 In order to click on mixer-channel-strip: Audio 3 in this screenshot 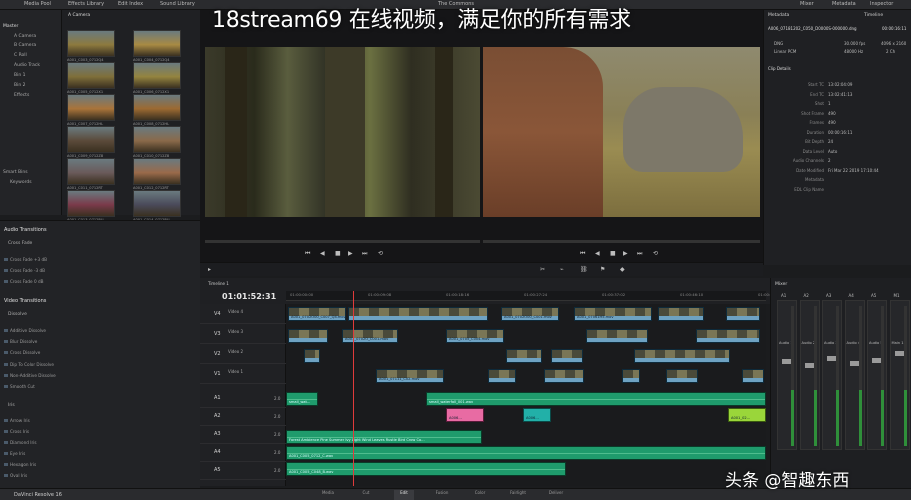, I will do `click(832, 375)`.